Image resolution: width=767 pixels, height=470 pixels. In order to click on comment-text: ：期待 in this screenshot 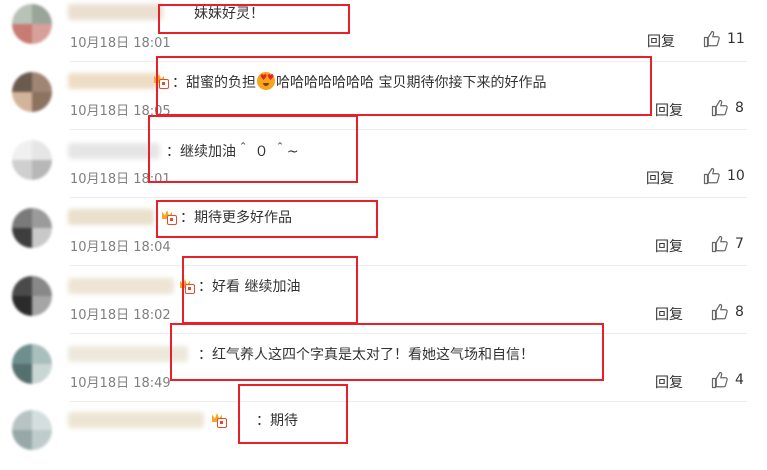, I will do `click(277, 421)`.